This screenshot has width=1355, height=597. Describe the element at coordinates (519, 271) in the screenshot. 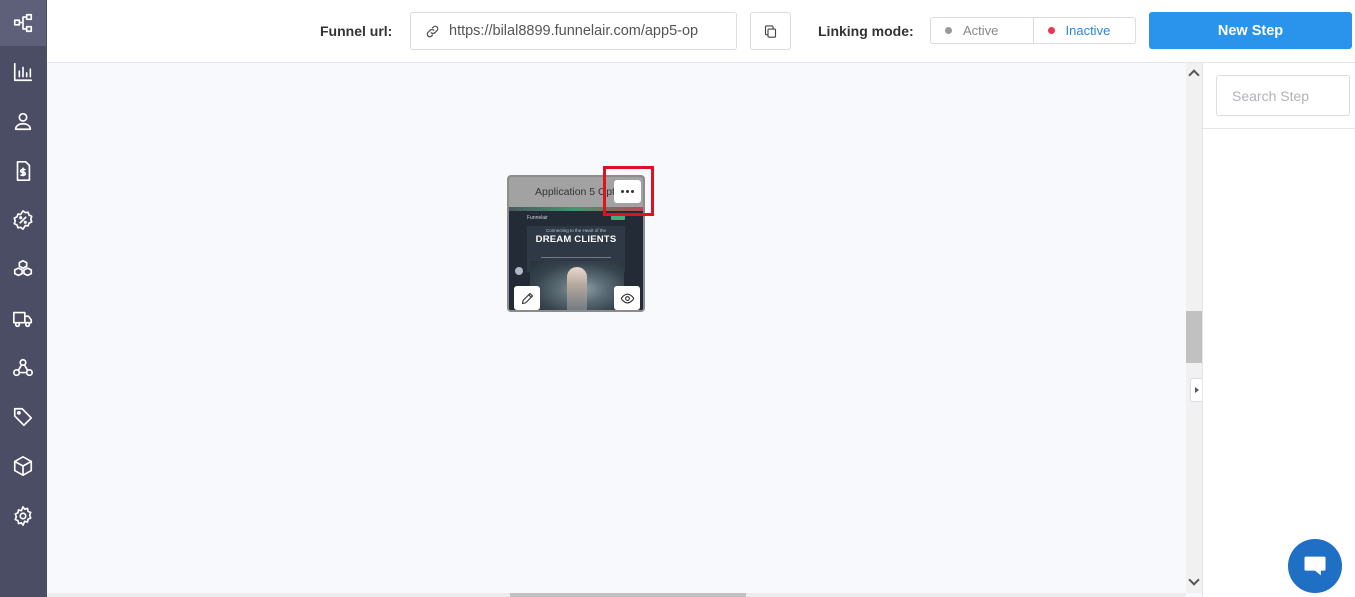

I see `thumbnail-orb` at that location.